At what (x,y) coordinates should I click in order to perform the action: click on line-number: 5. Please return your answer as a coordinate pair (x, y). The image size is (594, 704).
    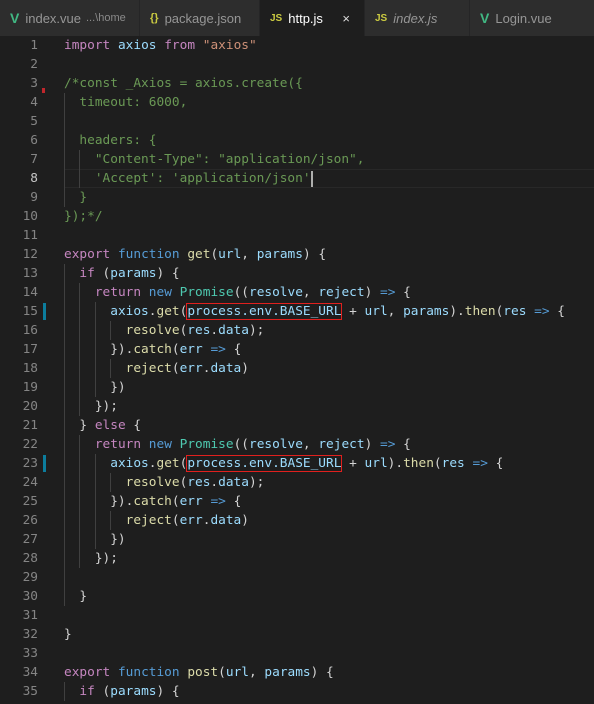
    Looking at the image, I should click on (34, 121).